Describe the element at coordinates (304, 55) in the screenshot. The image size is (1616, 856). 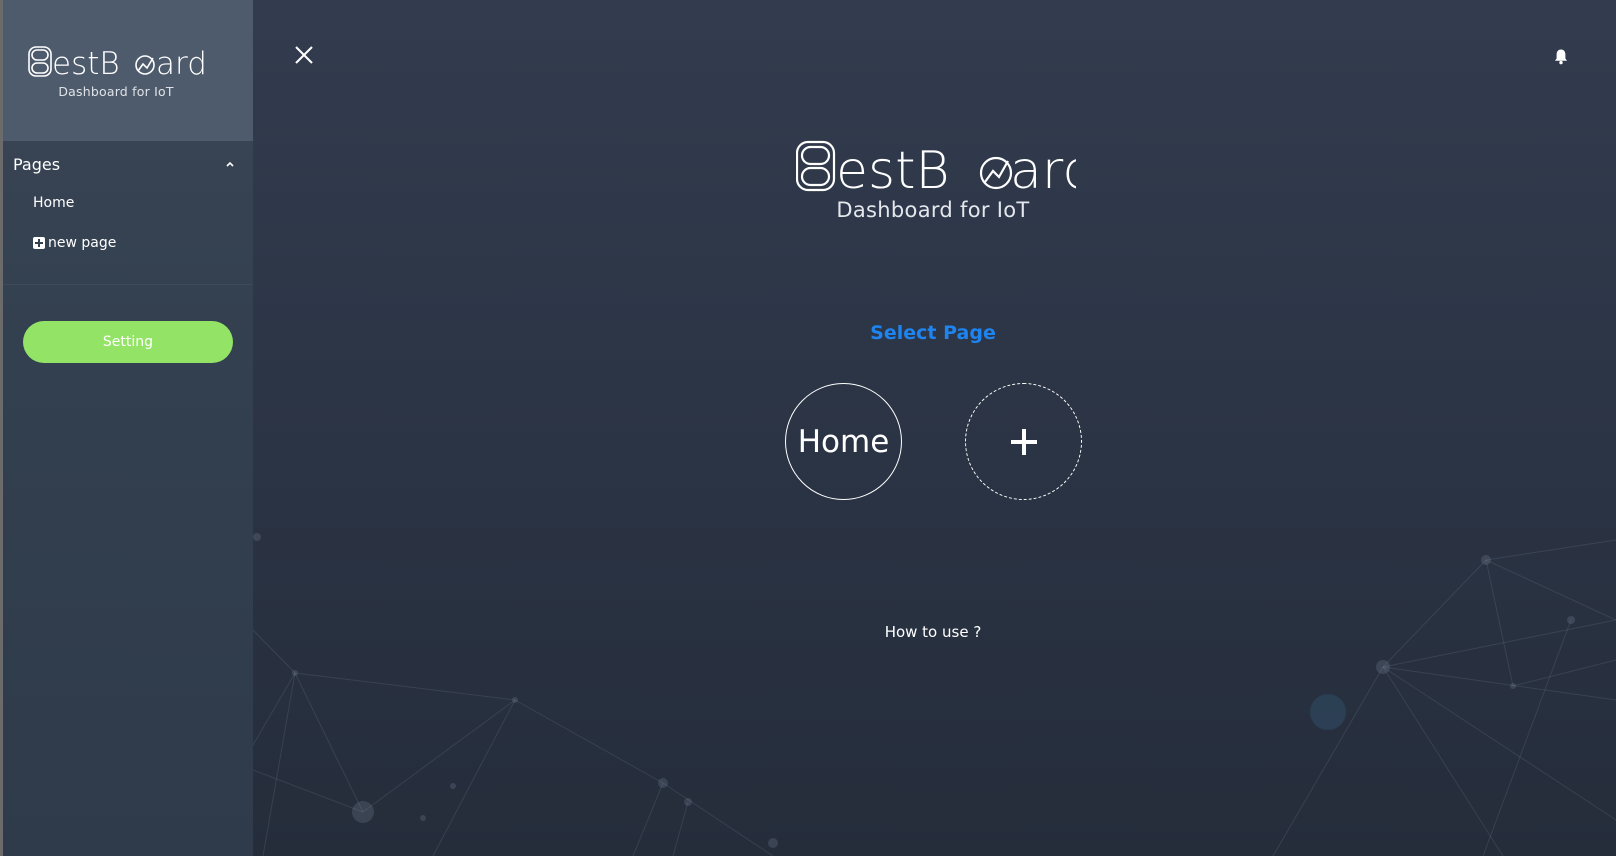
I see `close-icon` at that location.